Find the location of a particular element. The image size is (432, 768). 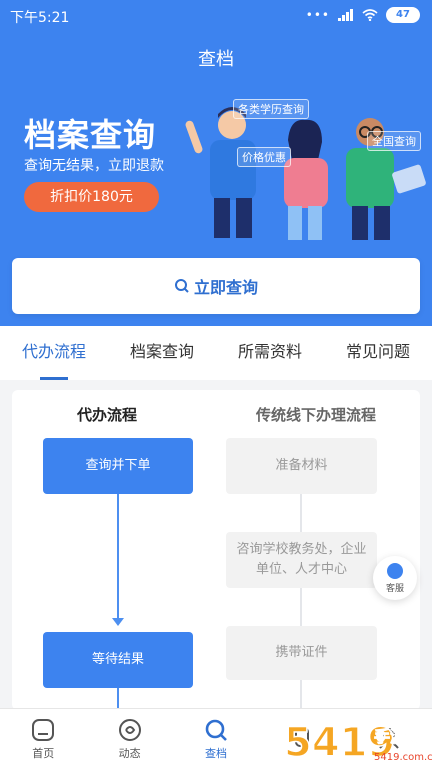

price-button: 折扣价180元 is located at coordinates (91, 197).